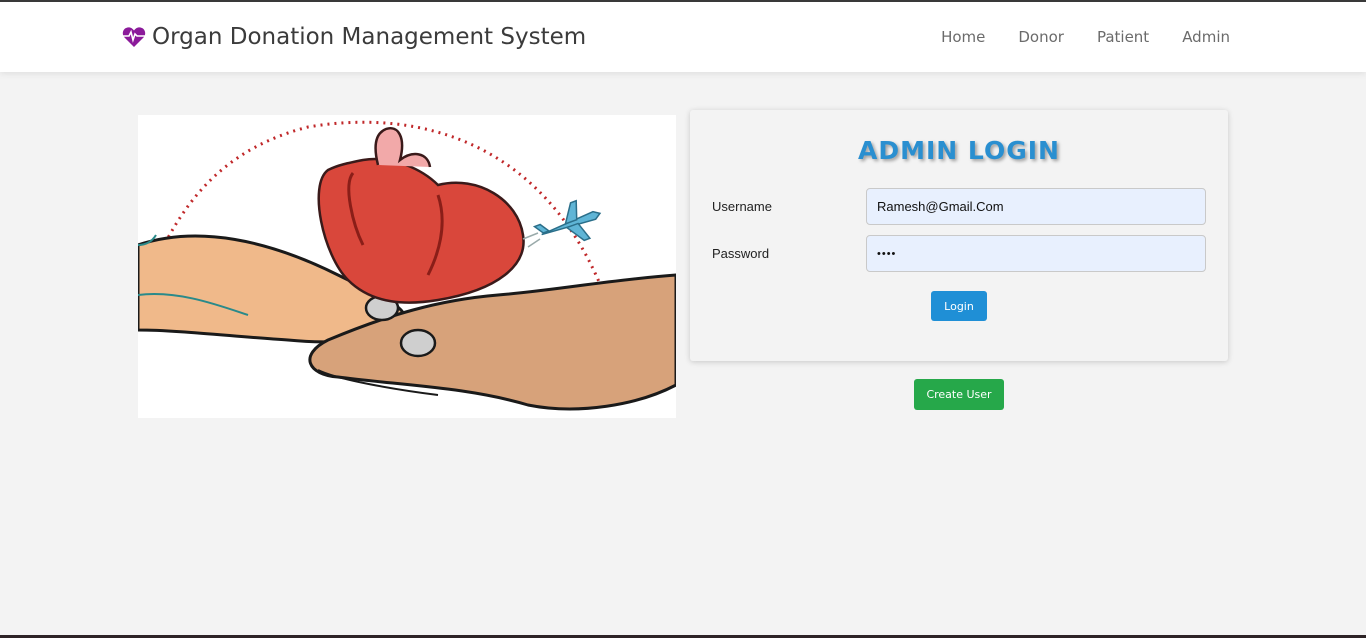 The height and width of the screenshot is (638, 1366). I want to click on nav-donor: Donor, so click(1041, 37).